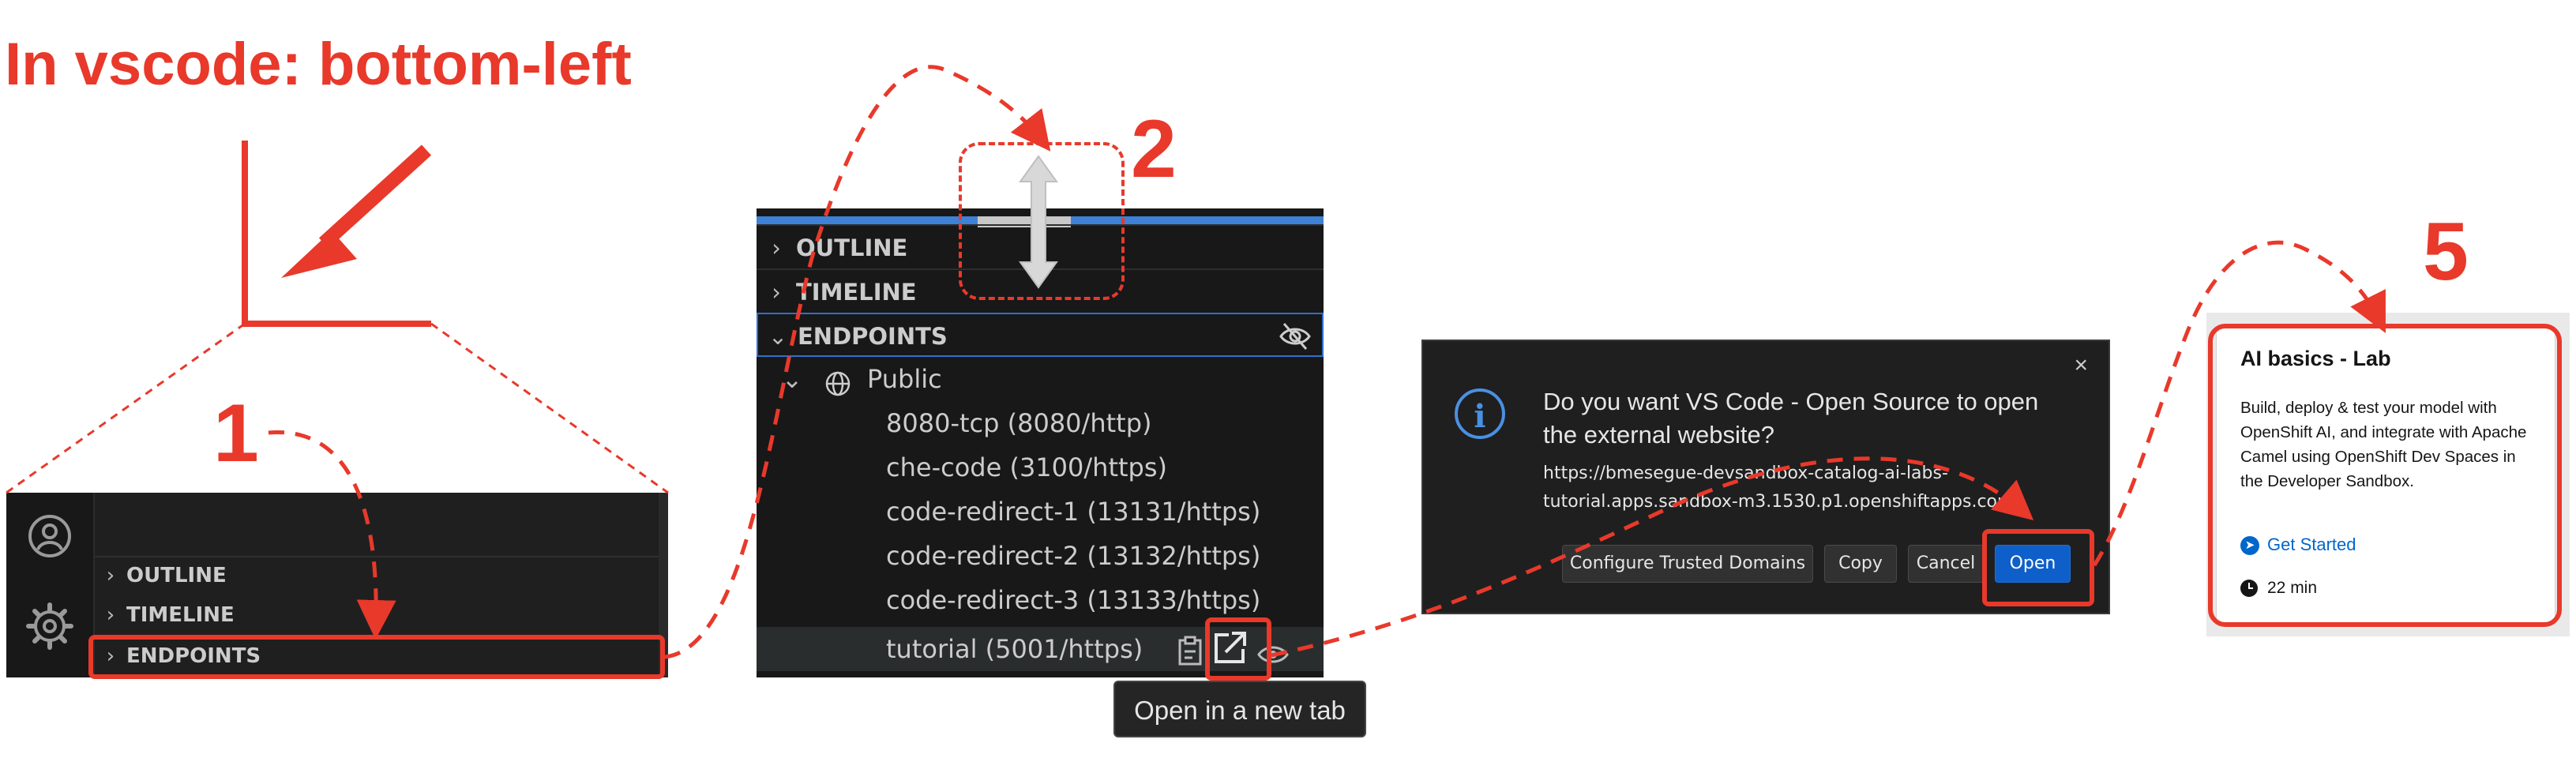 This screenshot has height=758, width=2576. I want to click on endpoint-row: code-redirect-1 (13131/https), so click(1040, 512).